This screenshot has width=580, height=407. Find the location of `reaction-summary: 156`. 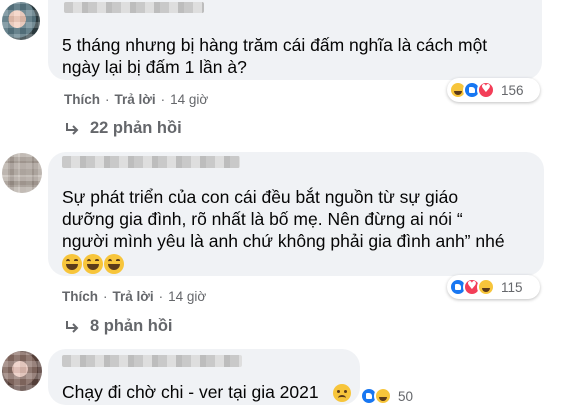

reaction-summary: 156 is located at coordinates (493, 90).